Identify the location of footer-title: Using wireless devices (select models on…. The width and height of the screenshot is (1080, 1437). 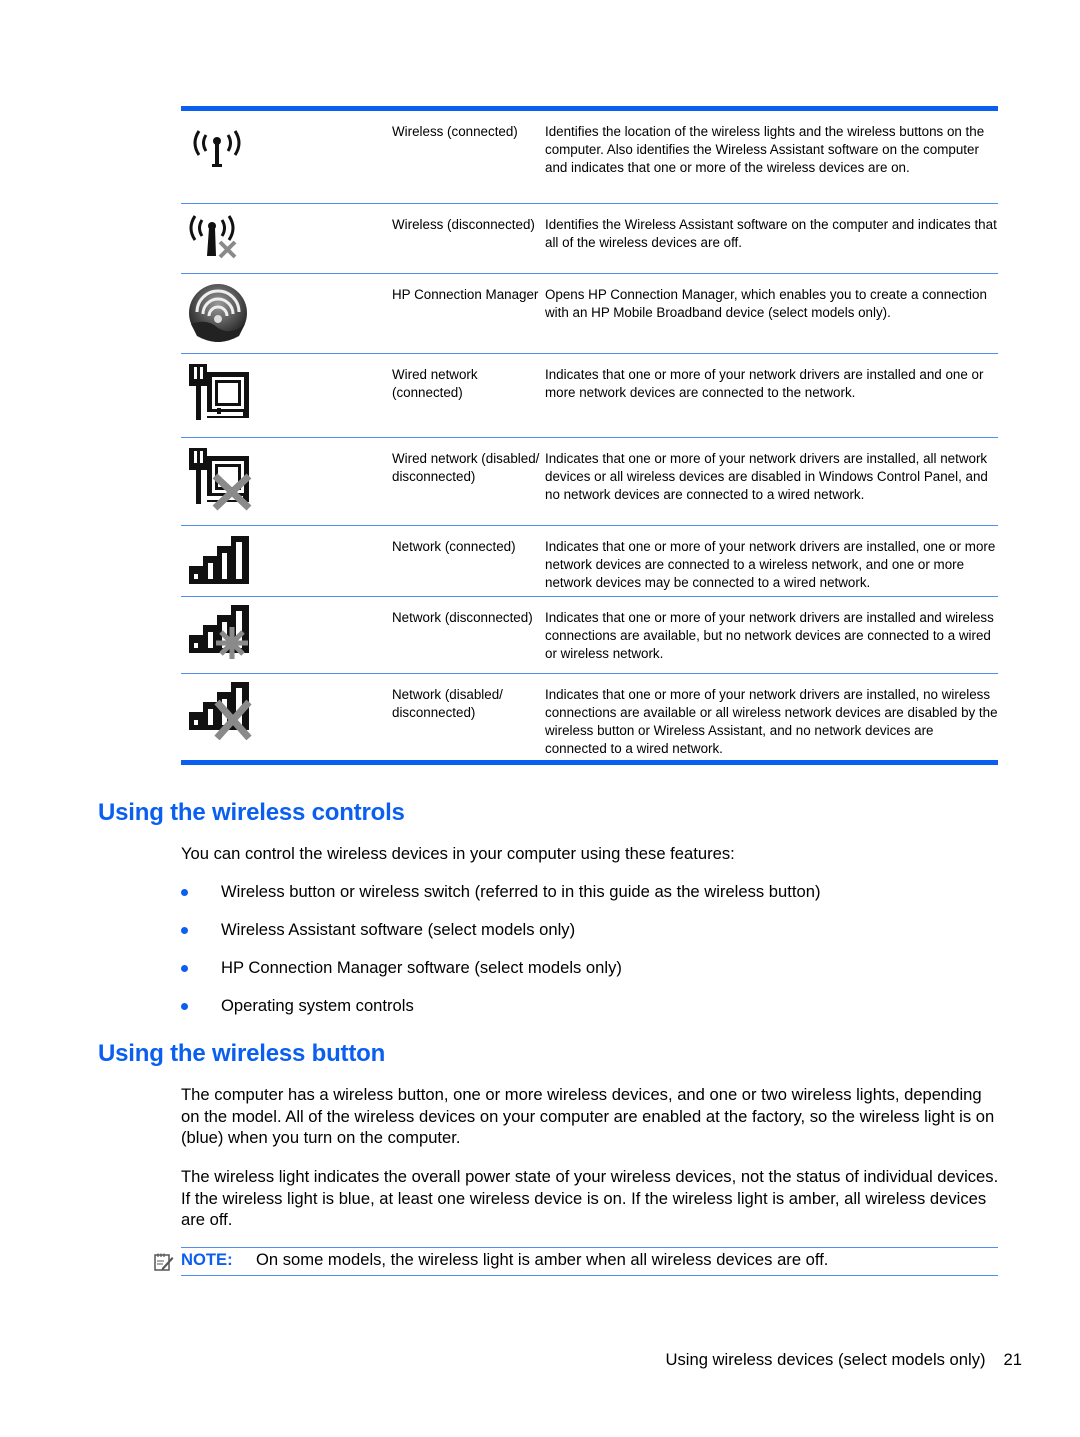
(825, 1359).